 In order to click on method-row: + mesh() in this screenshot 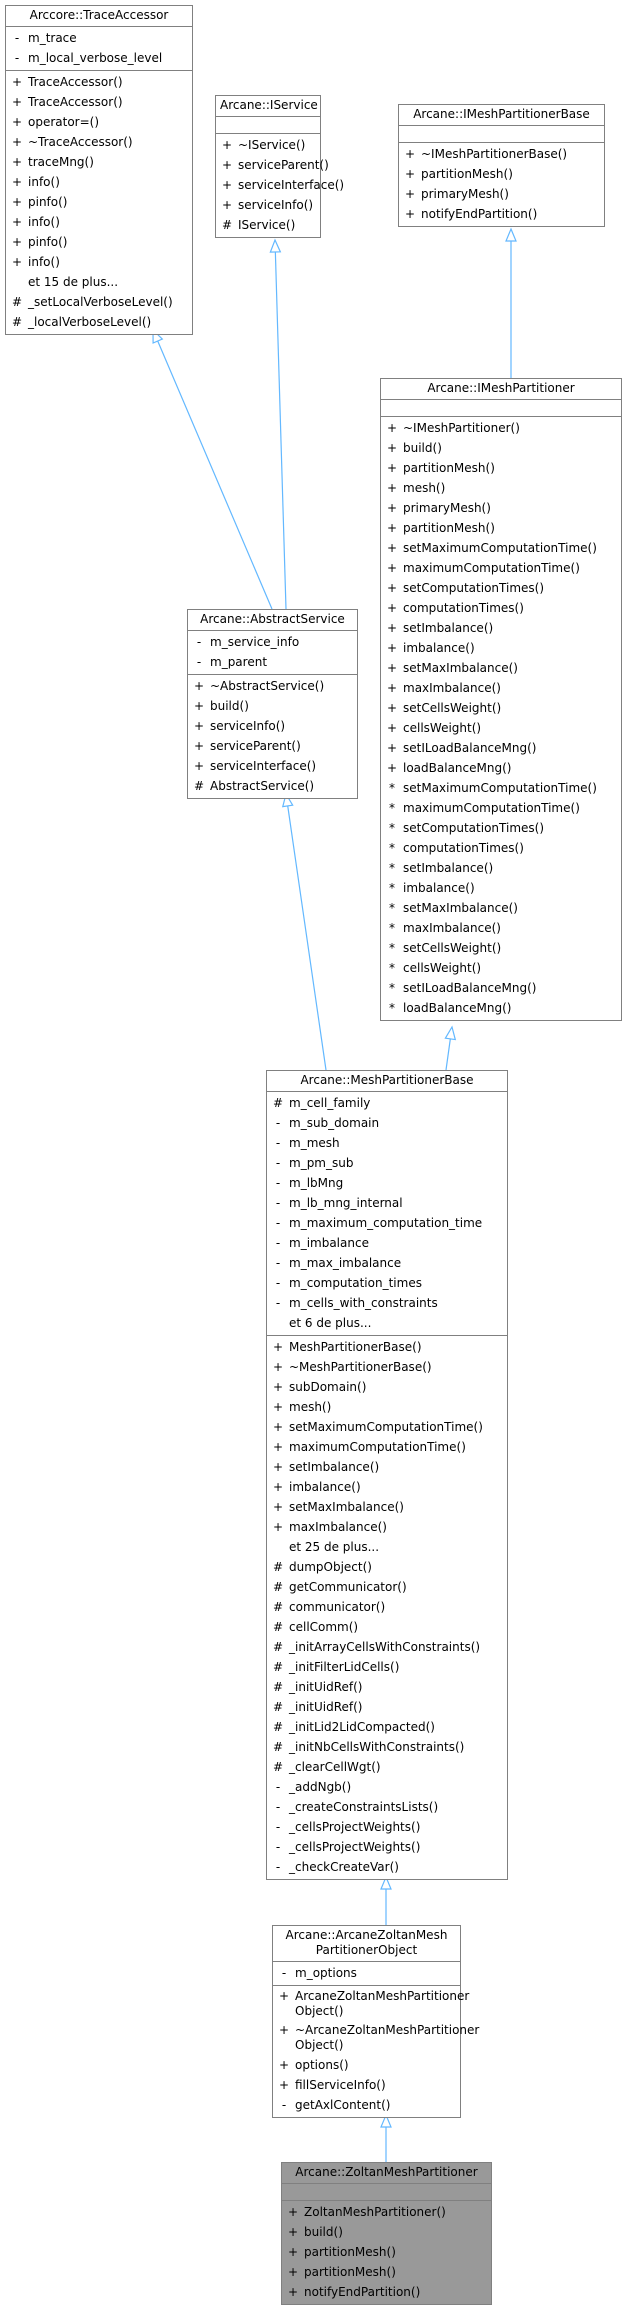, I will do `click(501, 488)`.